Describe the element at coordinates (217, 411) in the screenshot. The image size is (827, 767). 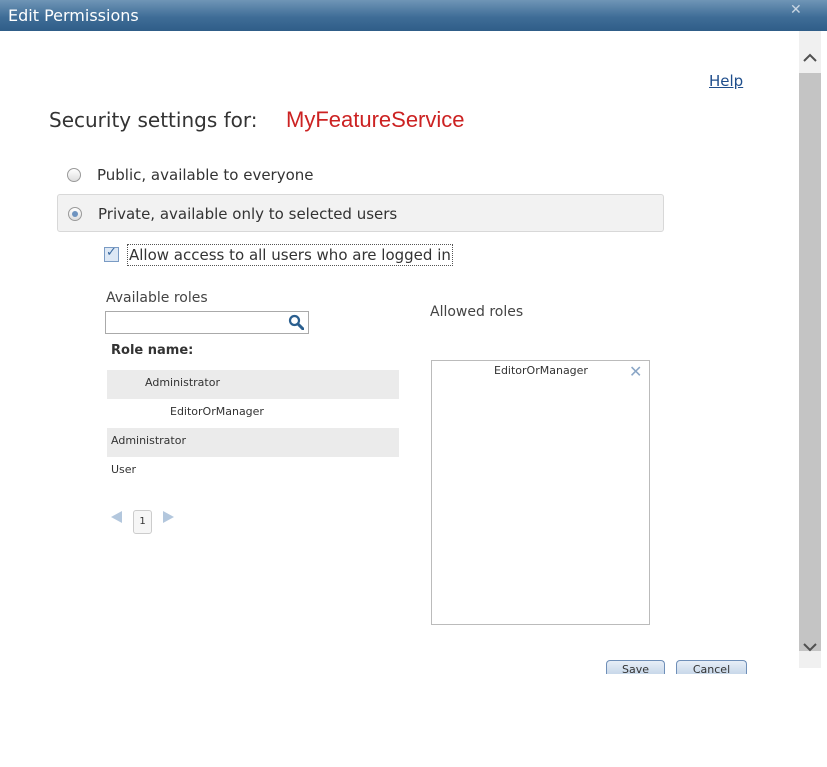
I see `role-row-label: EditorOrManager` at that location.